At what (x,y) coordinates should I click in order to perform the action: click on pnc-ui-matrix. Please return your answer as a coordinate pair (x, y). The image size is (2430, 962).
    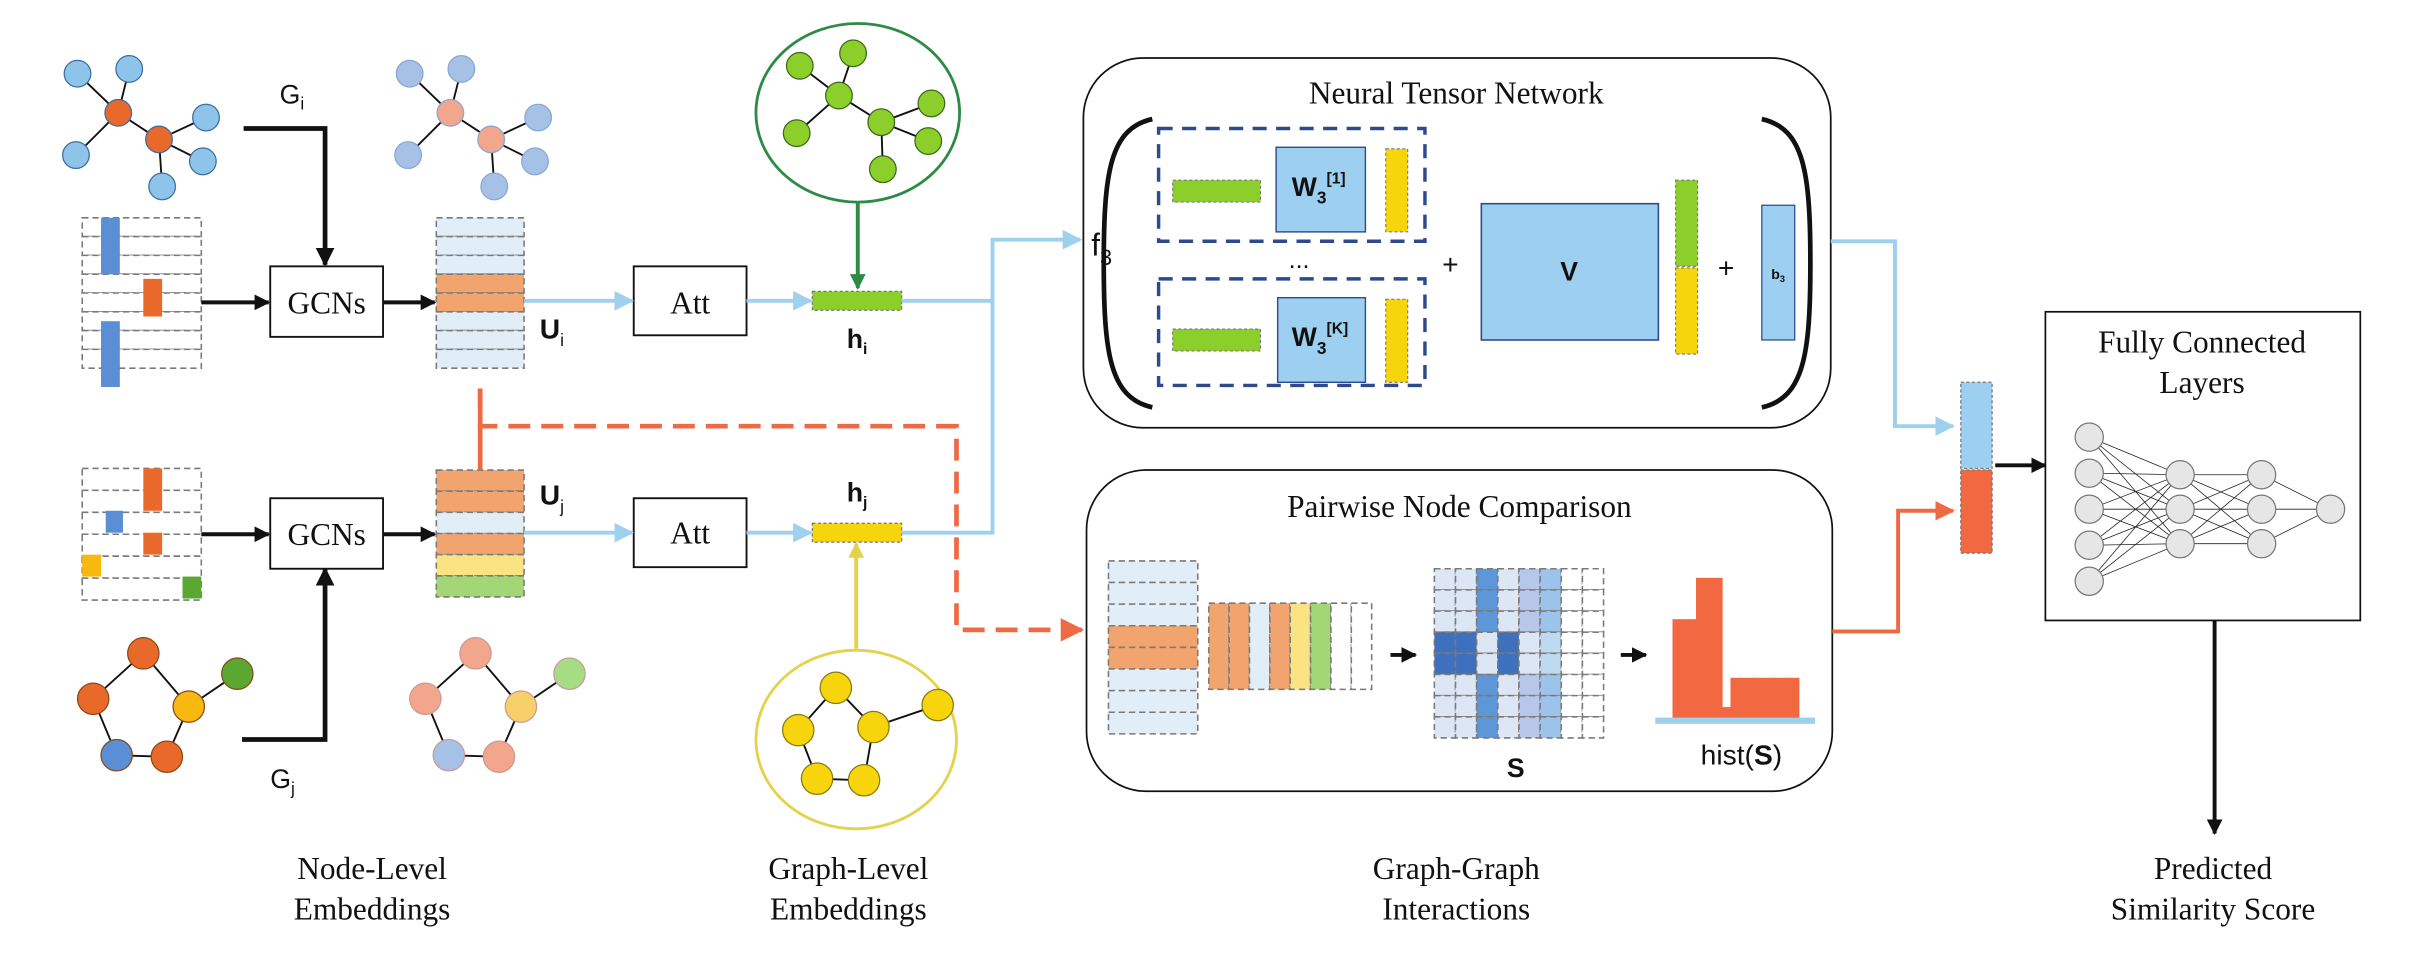
    Looking at the image, I should click on (1153, 647).